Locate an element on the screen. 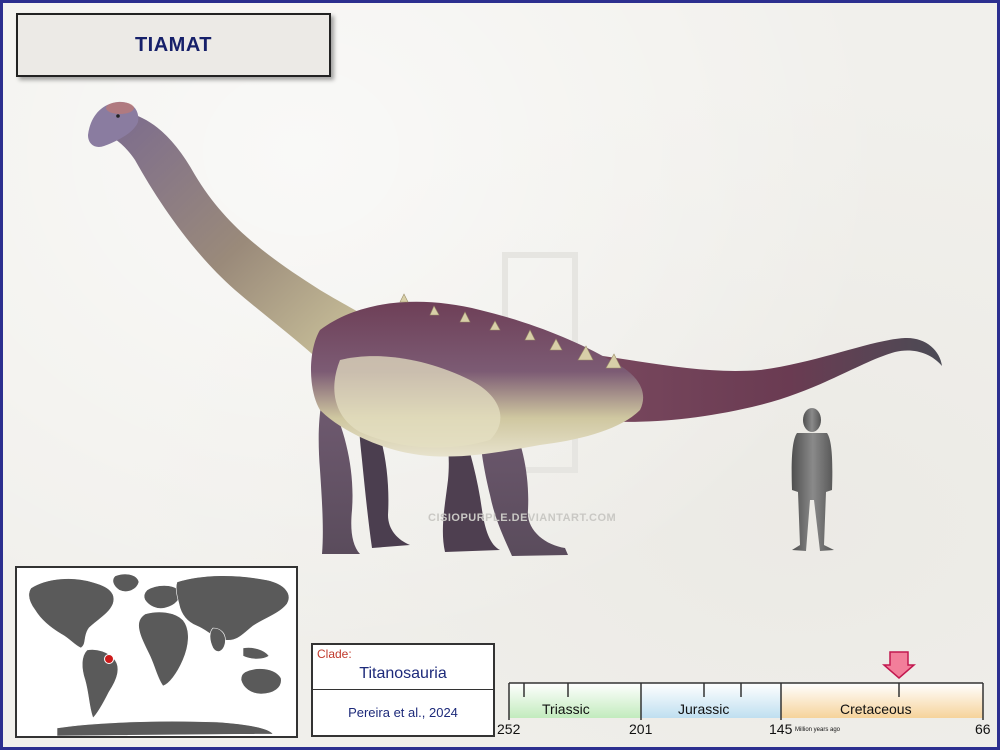 This screenshot has width=1000, height=750. clade-label: Clade: is located at coordinates (334, 654).